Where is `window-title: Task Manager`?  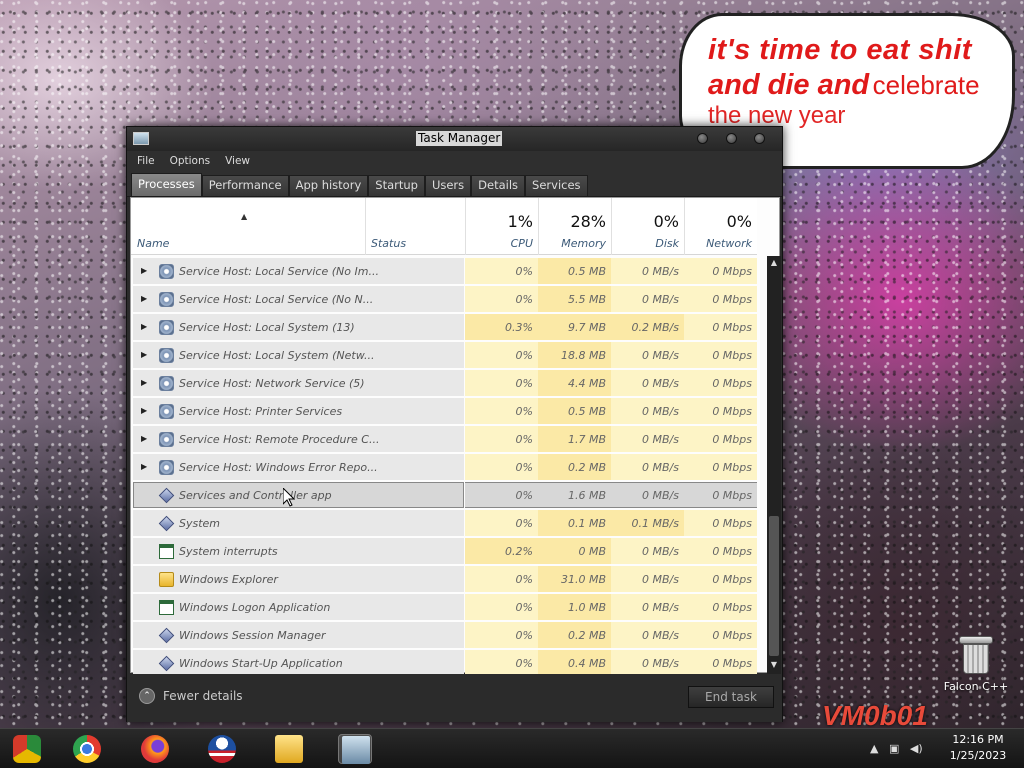 window-title: Task Manager is located at coordinates (459, 138).